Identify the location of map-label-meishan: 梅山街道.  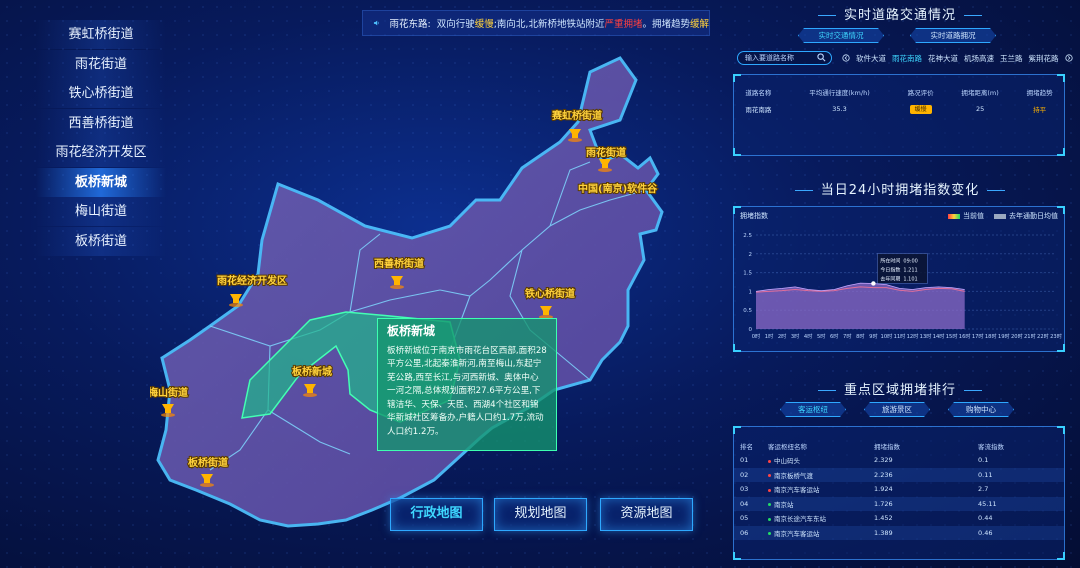
(168, 392).